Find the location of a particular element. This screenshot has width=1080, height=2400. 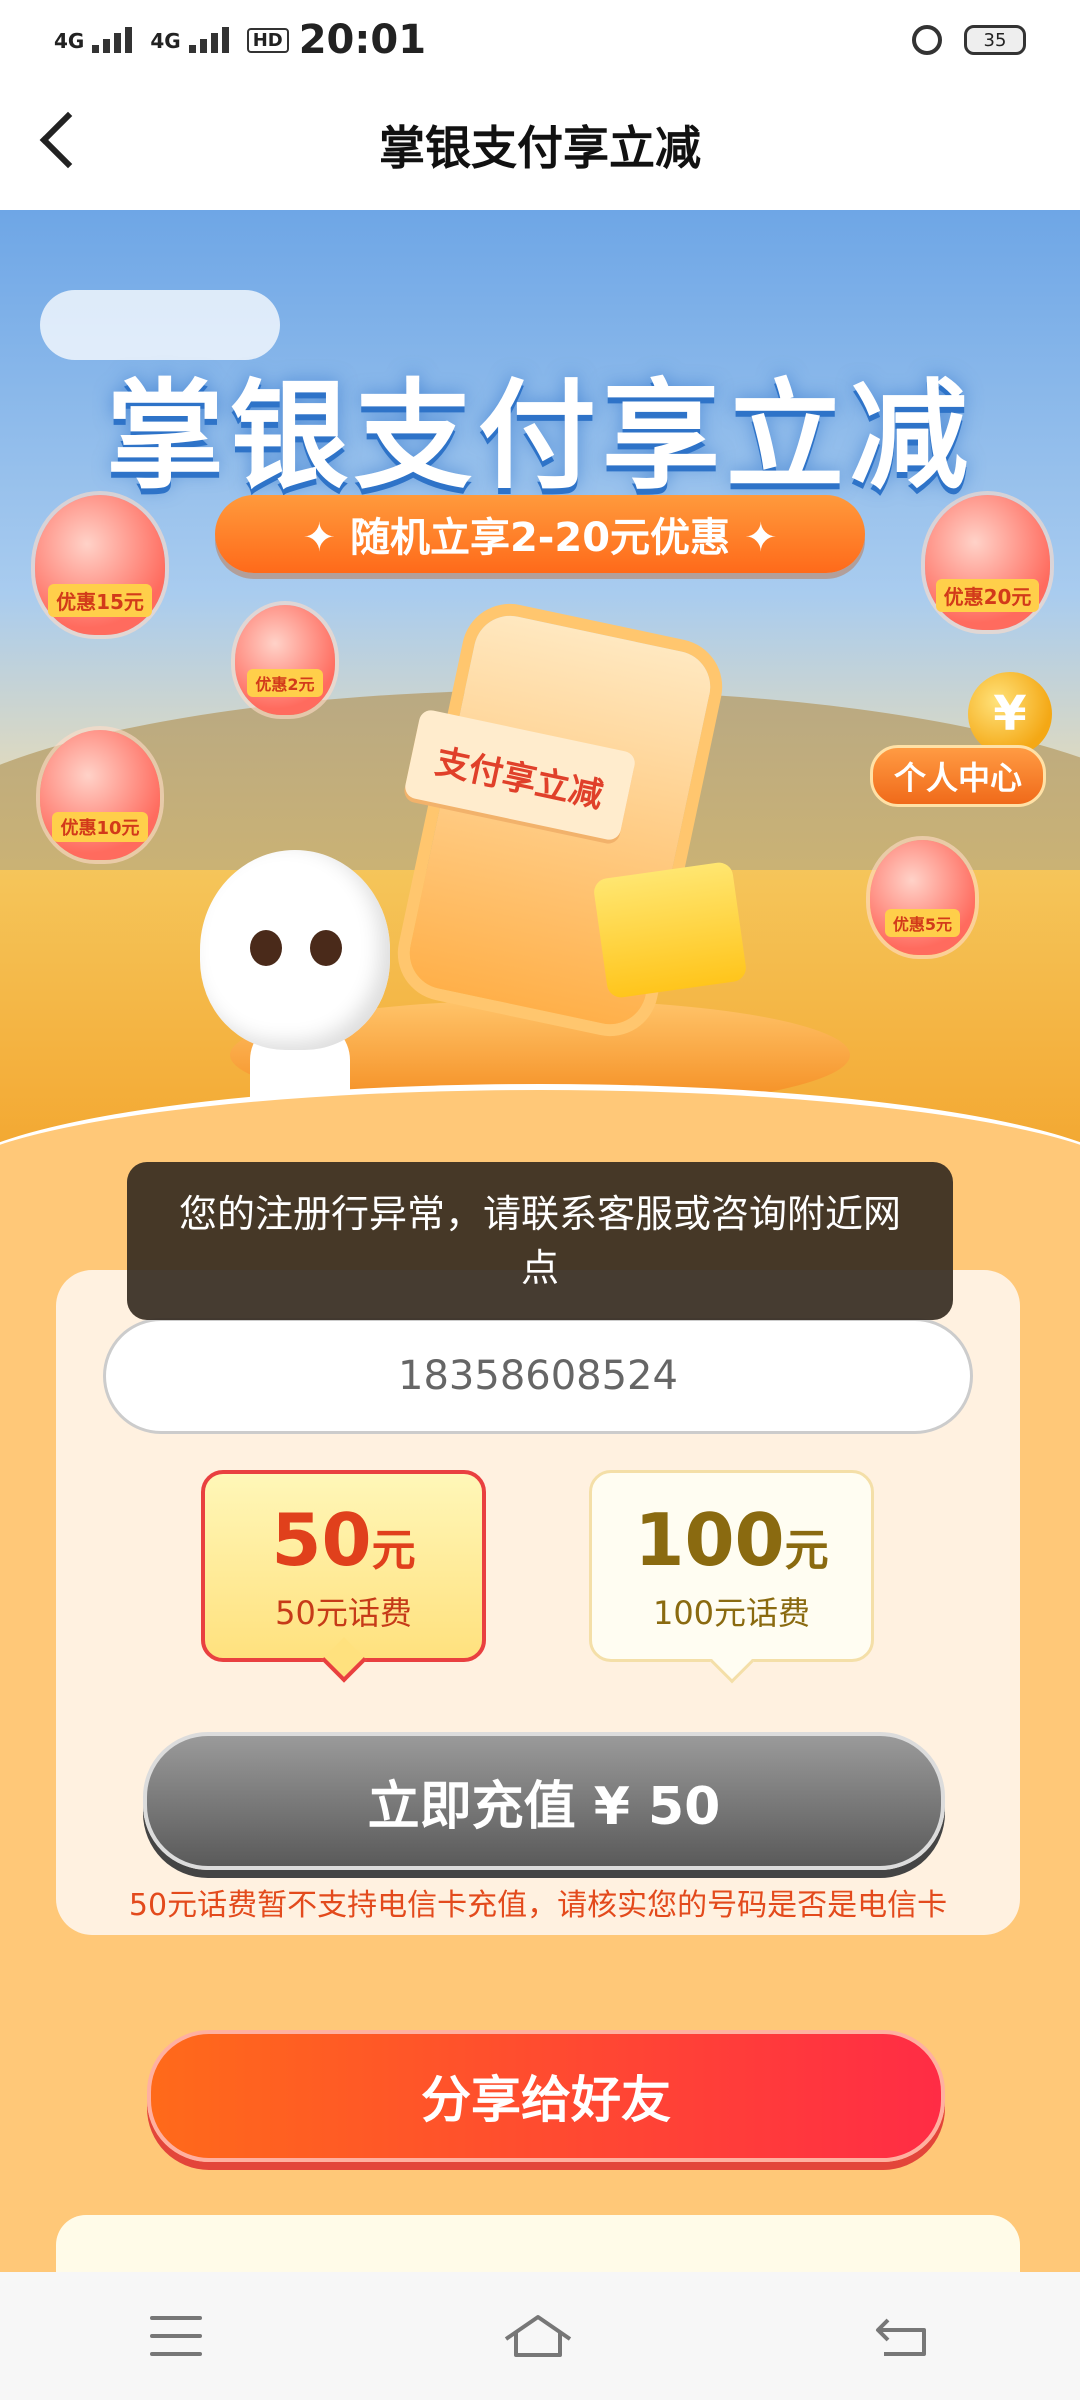

hero-subtitle: ✦ 随机立享2-20元优惠 ✦ is located at coordinates (540, 534).